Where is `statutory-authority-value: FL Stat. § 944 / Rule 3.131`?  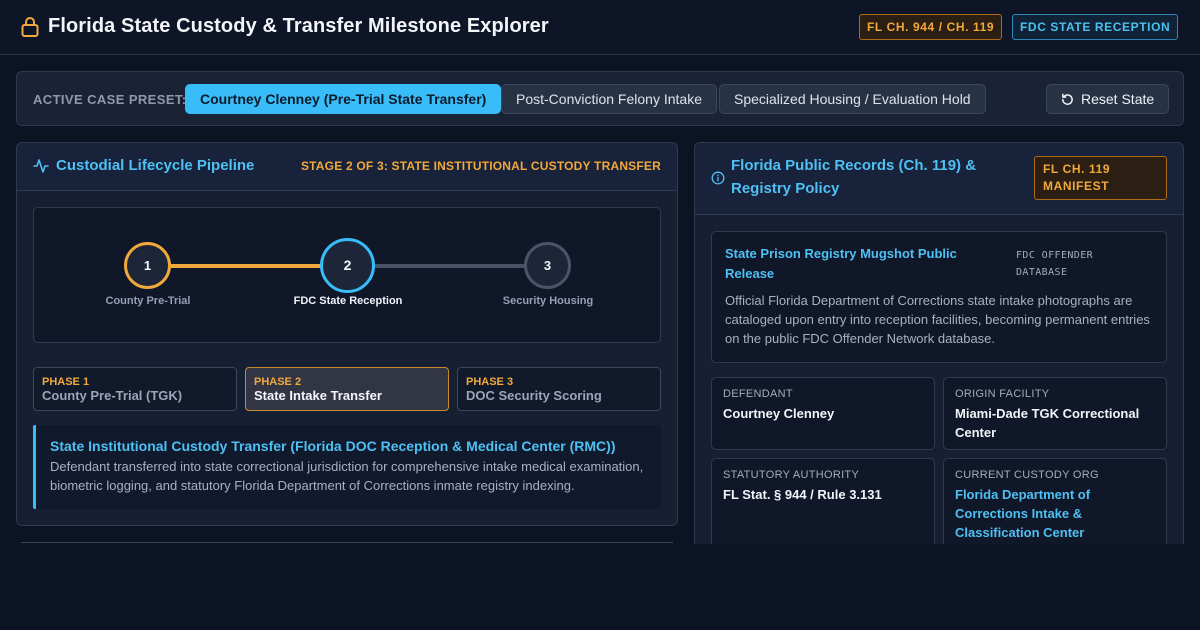
statutory-authority-value: FL Stat. § 944 / Rule 3.131 is located at coordinates (802, 494).